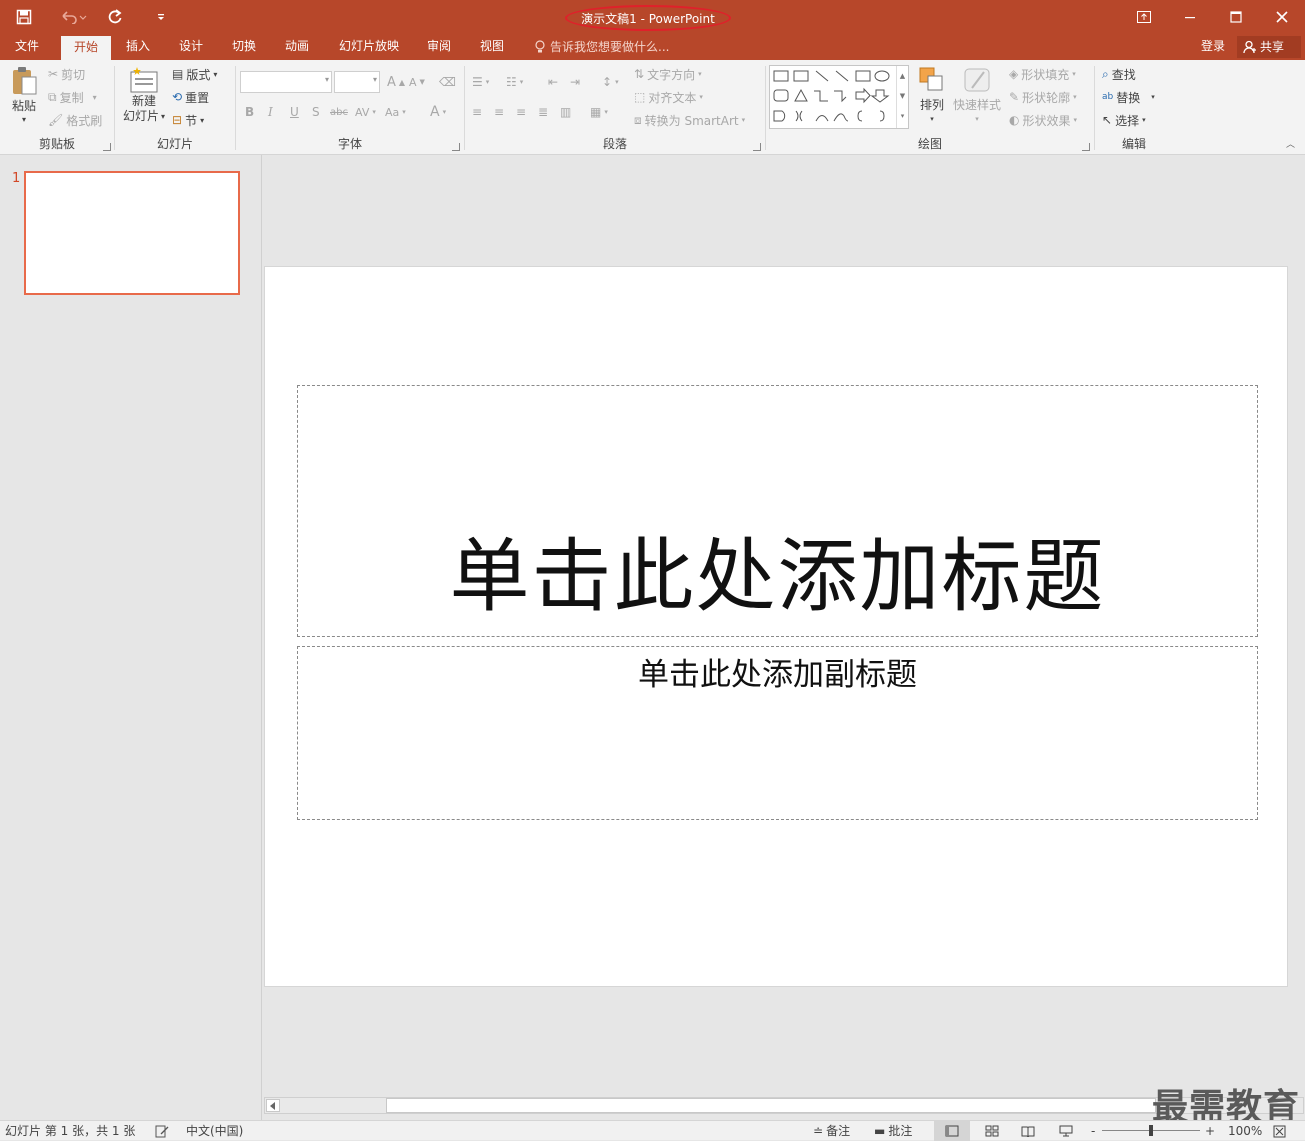  What do you see at coordinates (610, 82) in the screenshot?
I see `line-spacing-icon: ↕ ▾` at bounding box center [610, 82].